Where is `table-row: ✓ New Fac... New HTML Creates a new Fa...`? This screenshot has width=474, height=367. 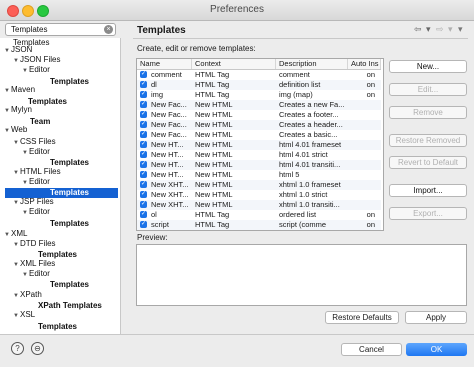 table-row: ✓ New Fac... New HTML Creates a new Fa... is located at coordinates (259, 105).